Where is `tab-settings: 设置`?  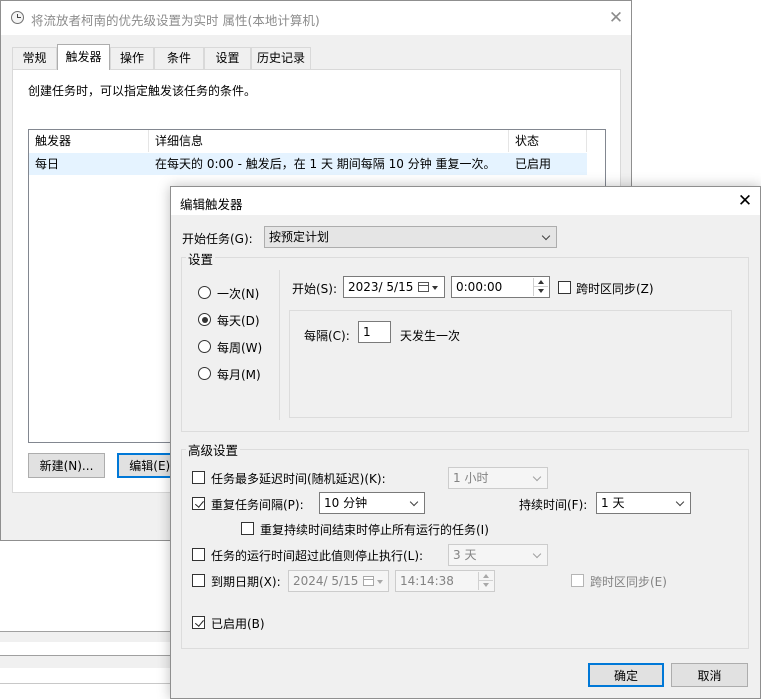
tab-settings: 设置 is located at coordinates (227, 58).